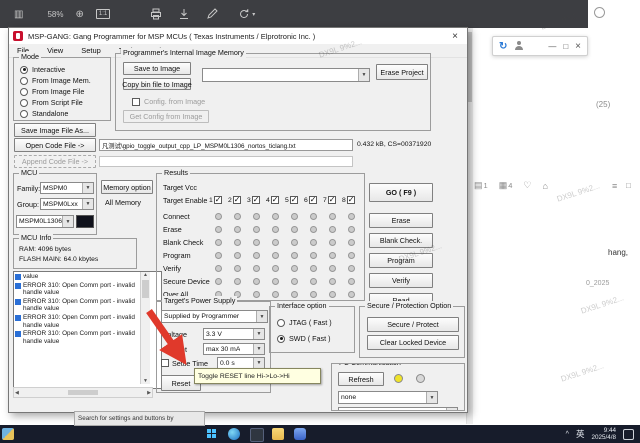  Describe the element at coordinates (17, 393) in the screenshot. I see `scroll-left-icon: ◀` at that location.